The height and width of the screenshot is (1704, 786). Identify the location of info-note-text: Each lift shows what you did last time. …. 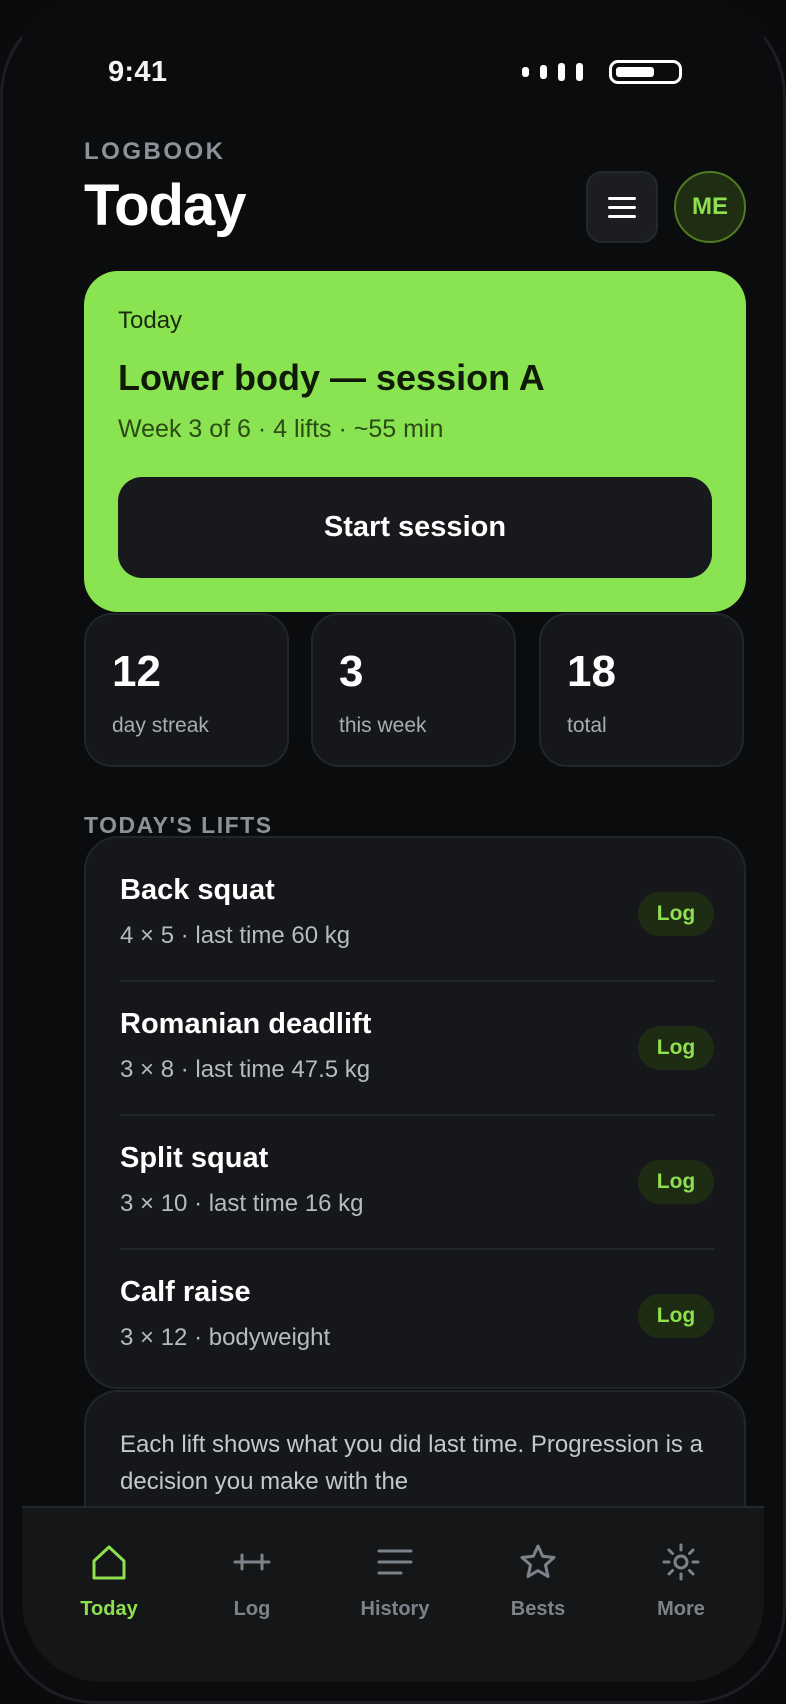
(411, 1463).